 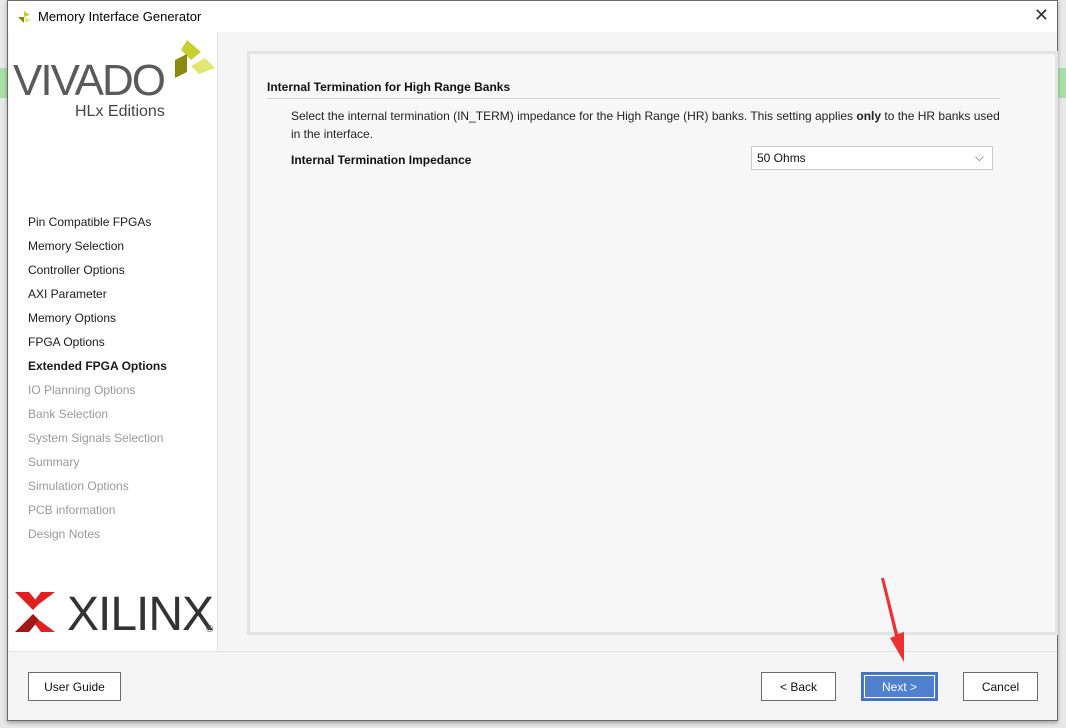 What do you see at coordinates (24, 16) in the screenshot?
I see `vivado-app-icon` at bounding box center [24, 16].